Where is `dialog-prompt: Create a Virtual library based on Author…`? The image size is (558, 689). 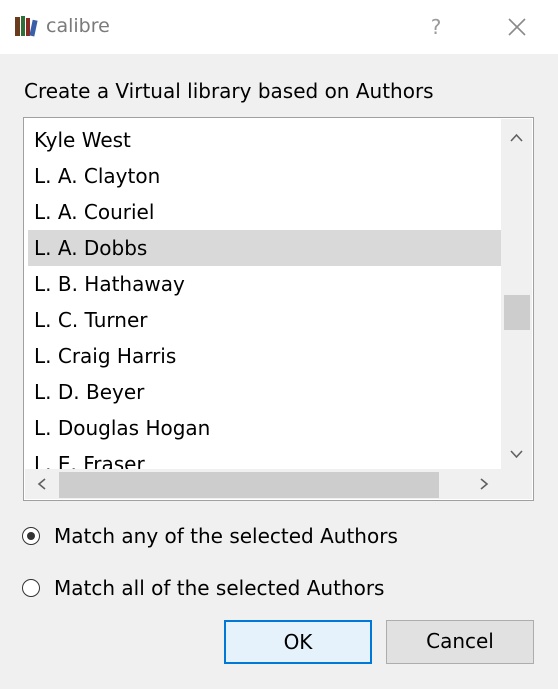
dialog-prompt: Create a Virtual library based on Author… is located at coordinates (229, 91).